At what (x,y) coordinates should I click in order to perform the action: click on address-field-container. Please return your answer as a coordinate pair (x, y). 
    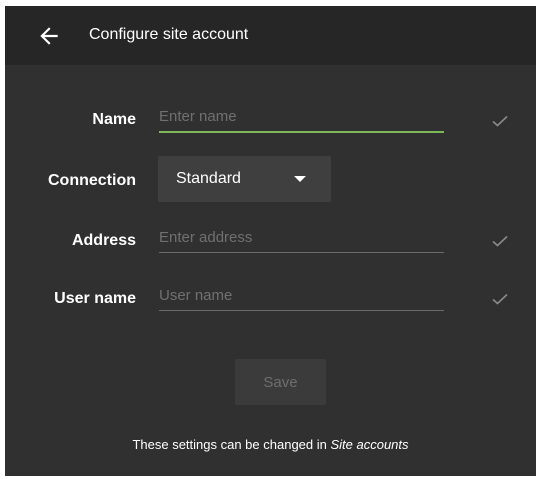
    Looking at the image, I should click on (301, 238).